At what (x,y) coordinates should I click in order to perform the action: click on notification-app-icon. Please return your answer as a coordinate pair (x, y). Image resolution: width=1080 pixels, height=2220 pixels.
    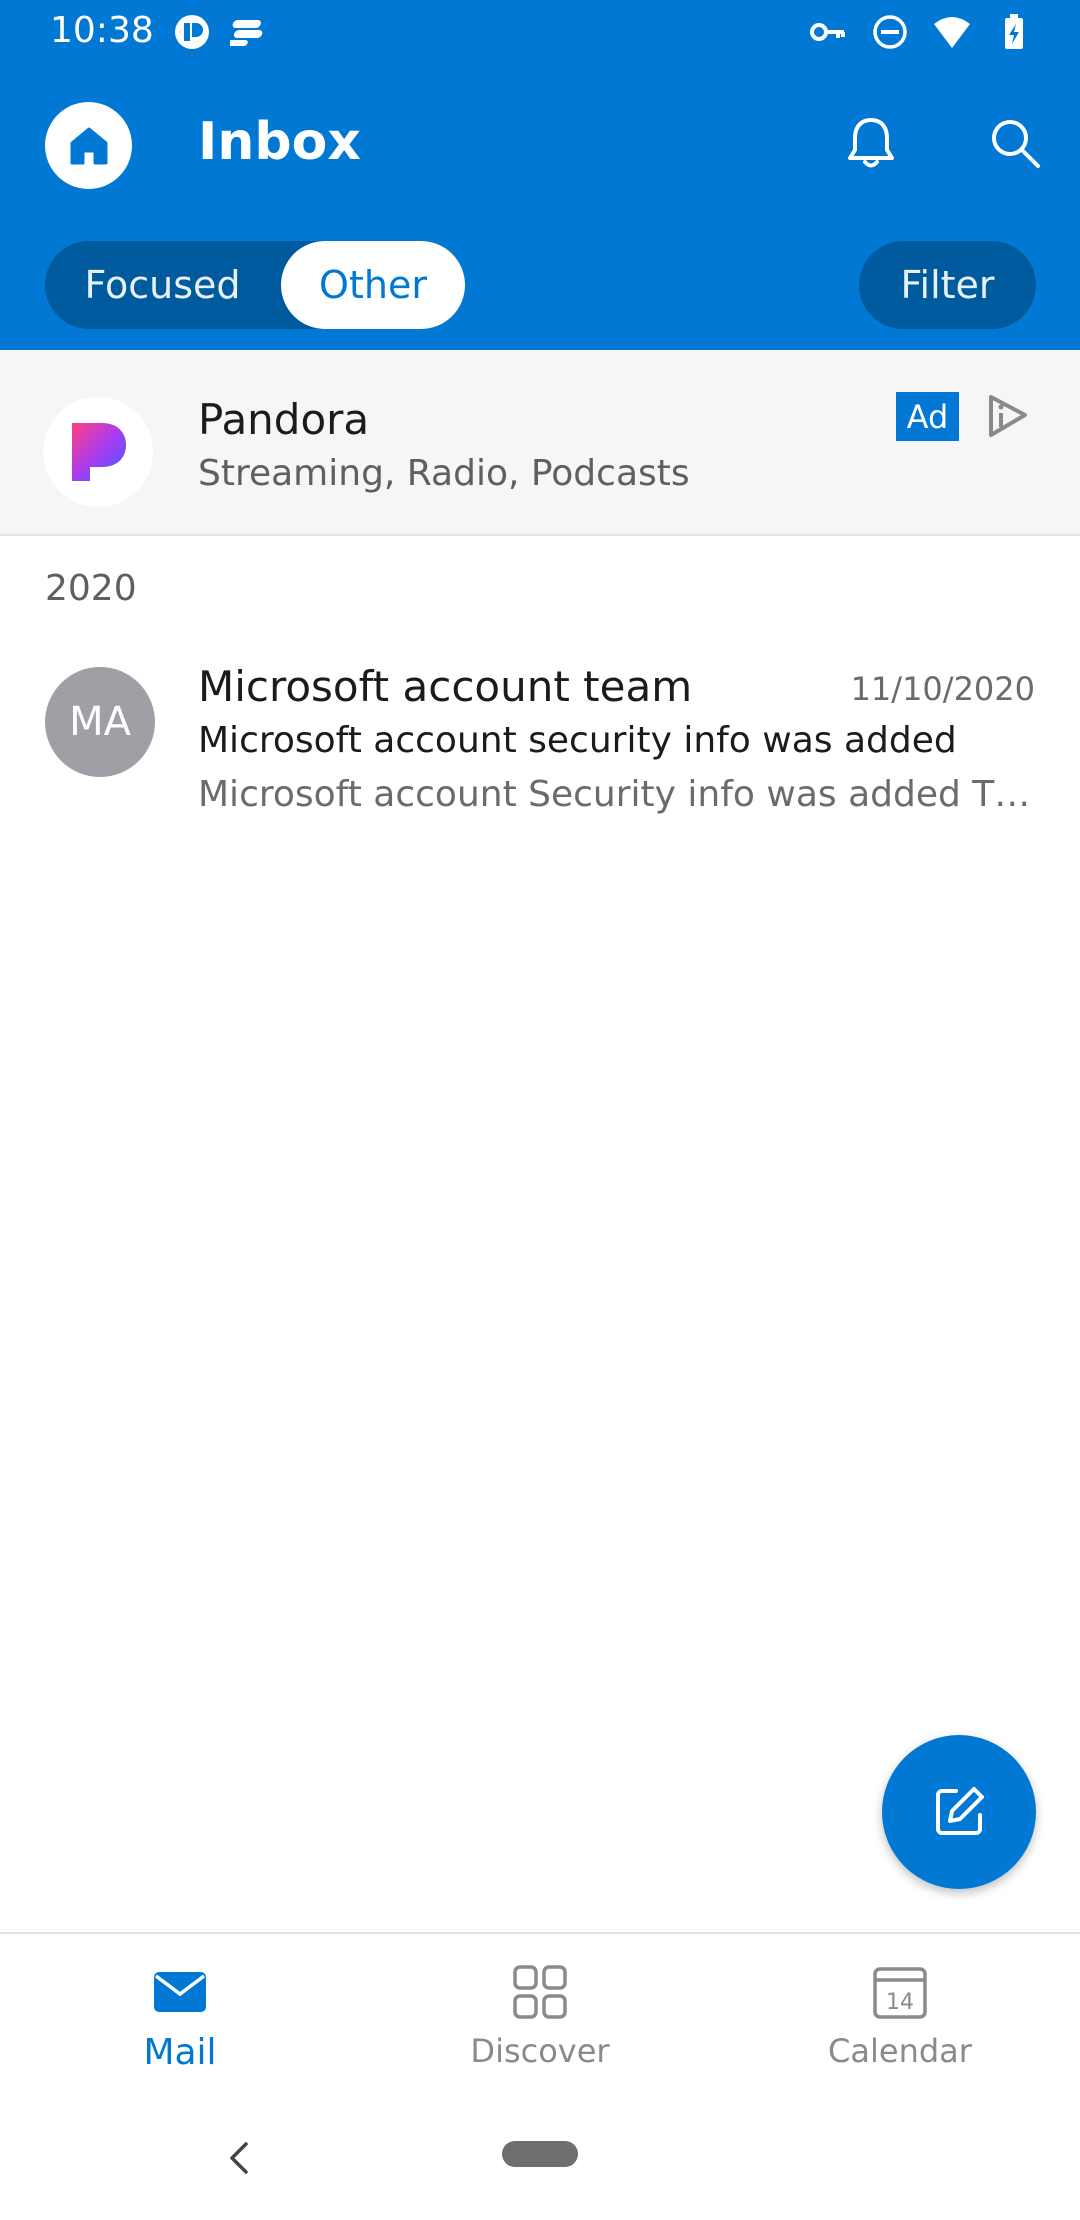
    Looking at the image, I should click on (192, 32).